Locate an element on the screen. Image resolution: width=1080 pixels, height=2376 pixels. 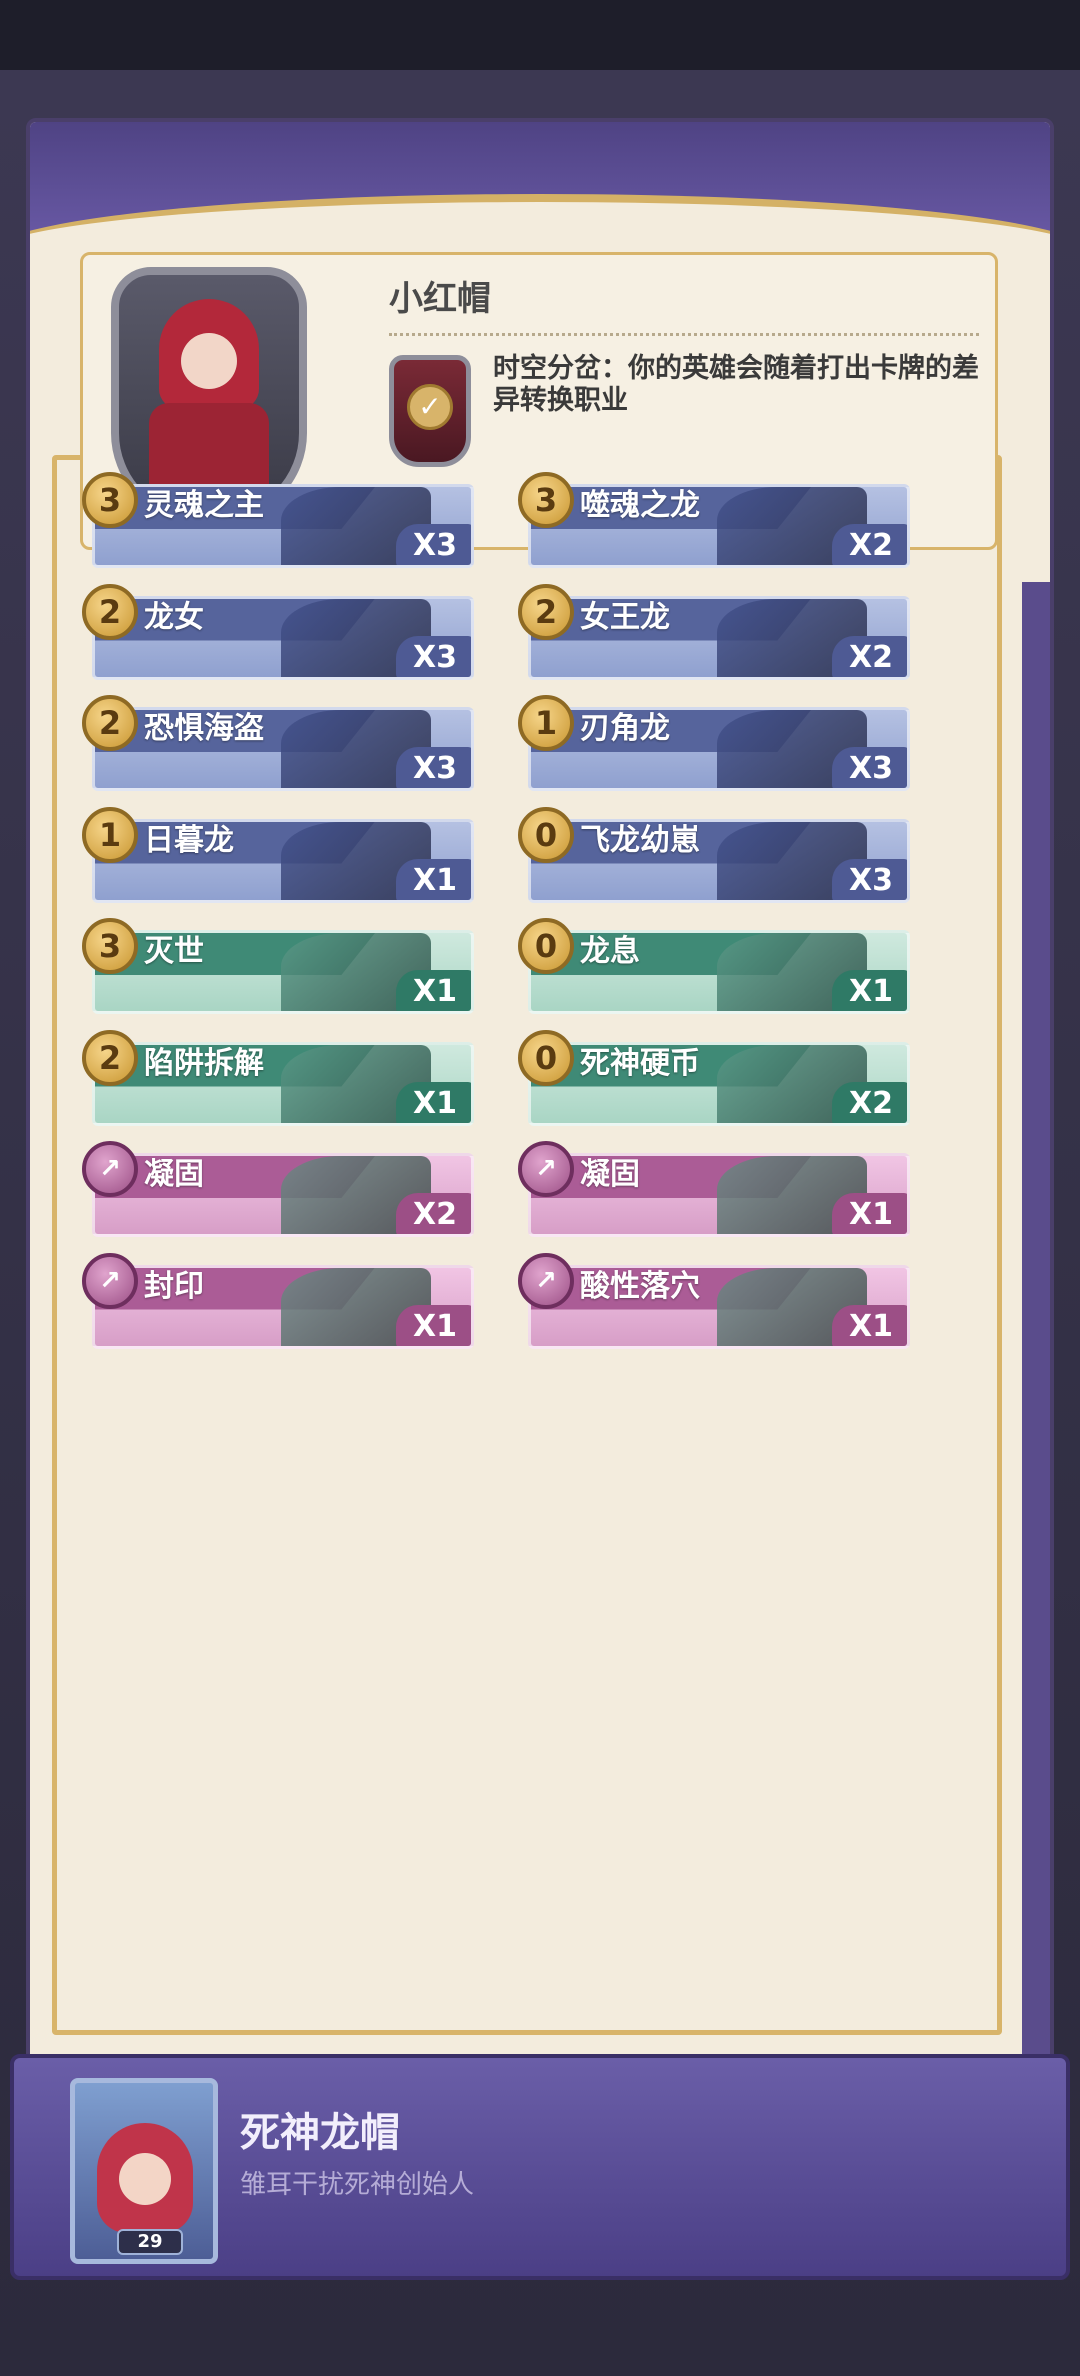
card-name: 噬魂之龙 is located at coordinates (640, 505).